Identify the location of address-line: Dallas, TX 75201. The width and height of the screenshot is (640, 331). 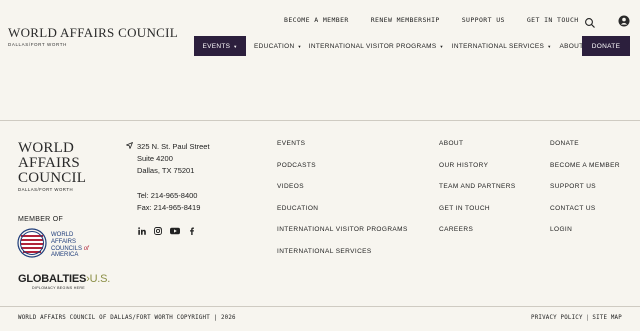
(166, 171).